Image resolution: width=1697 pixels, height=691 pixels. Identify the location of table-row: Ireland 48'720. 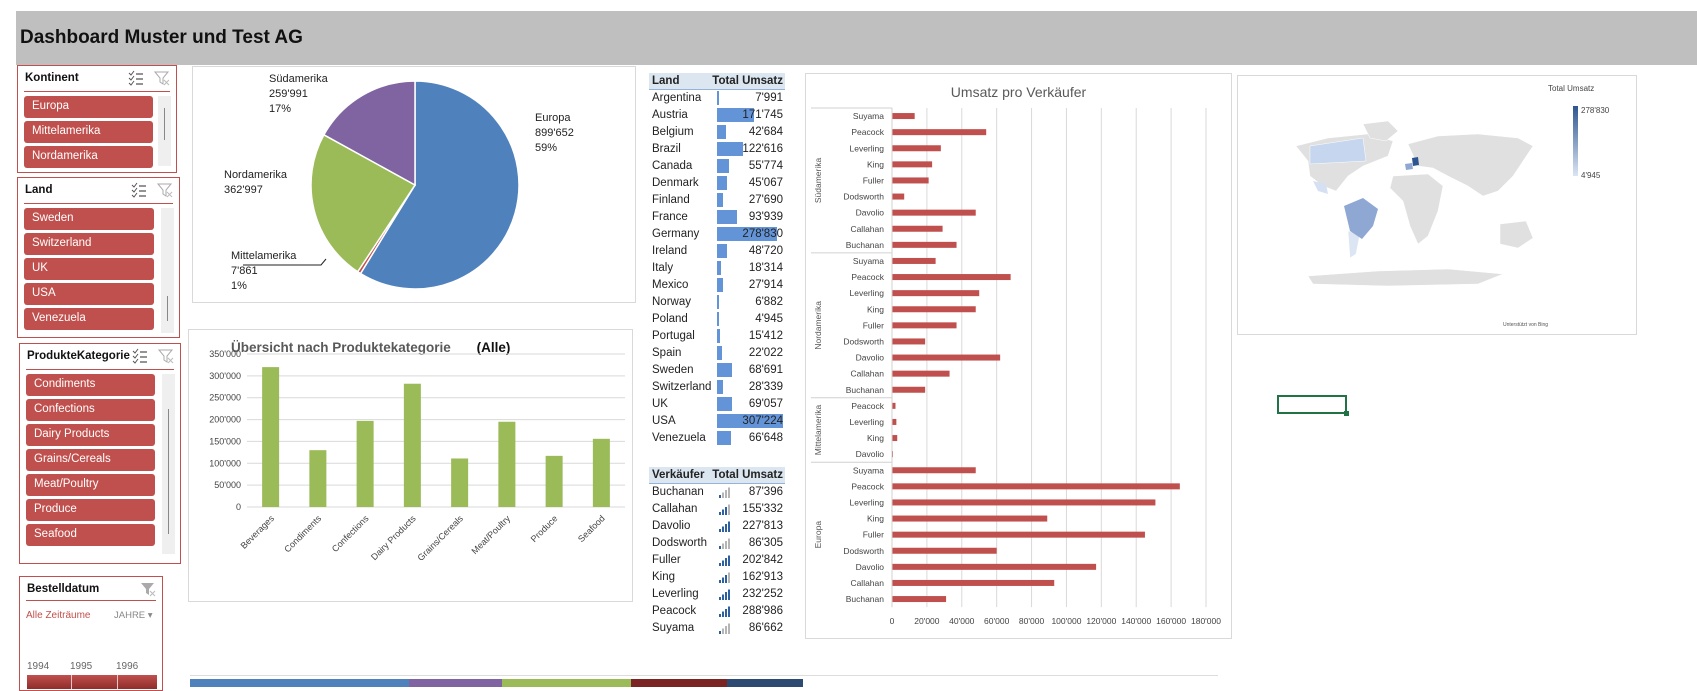
(717, 251).